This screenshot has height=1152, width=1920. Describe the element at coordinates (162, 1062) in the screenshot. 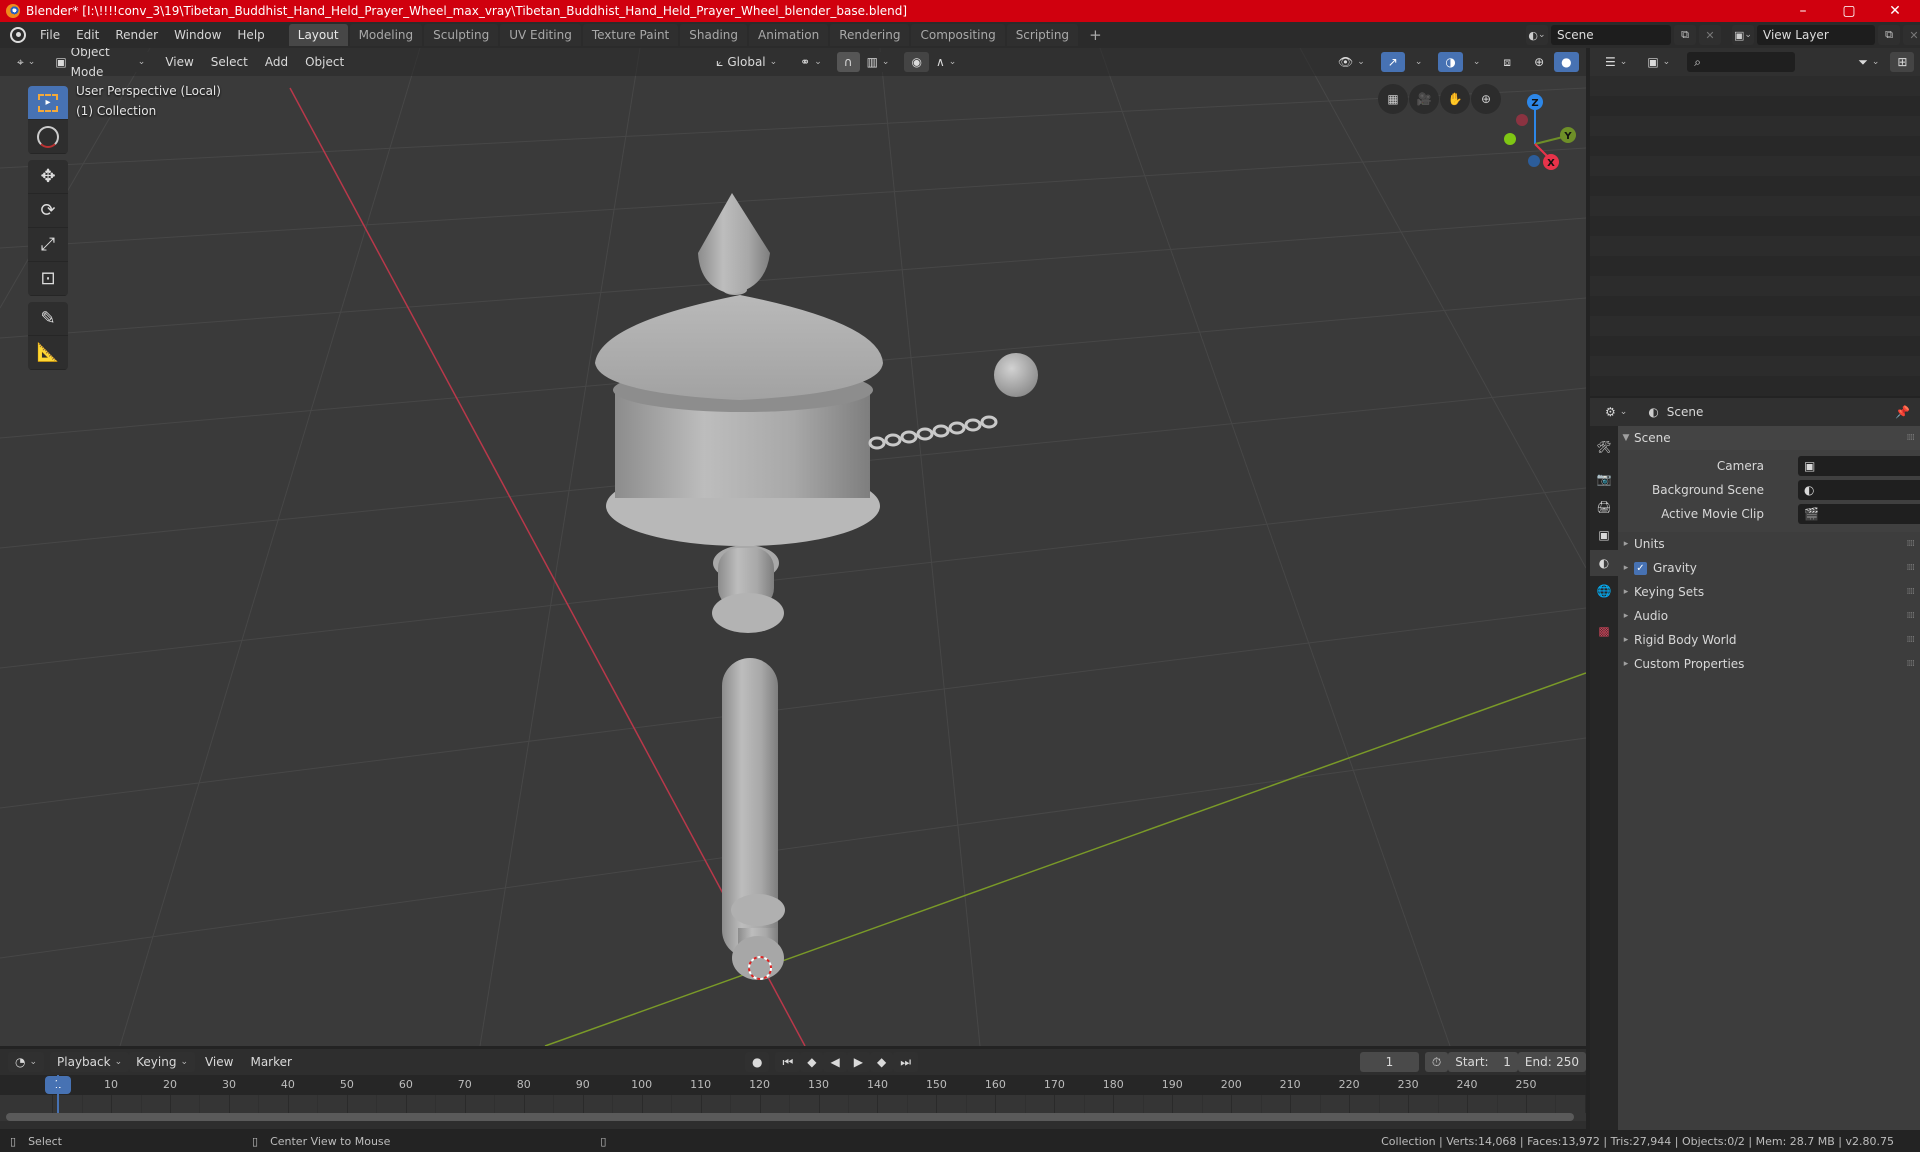

I see `menu-keying: Keying ⌄` at that location.